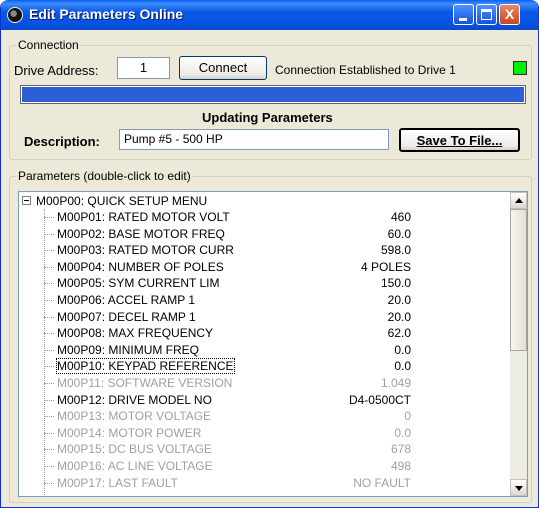 Image resolution: width=539 pixels, height=508 pixels. I want to click on update-progress-bar, so click(273, 94).